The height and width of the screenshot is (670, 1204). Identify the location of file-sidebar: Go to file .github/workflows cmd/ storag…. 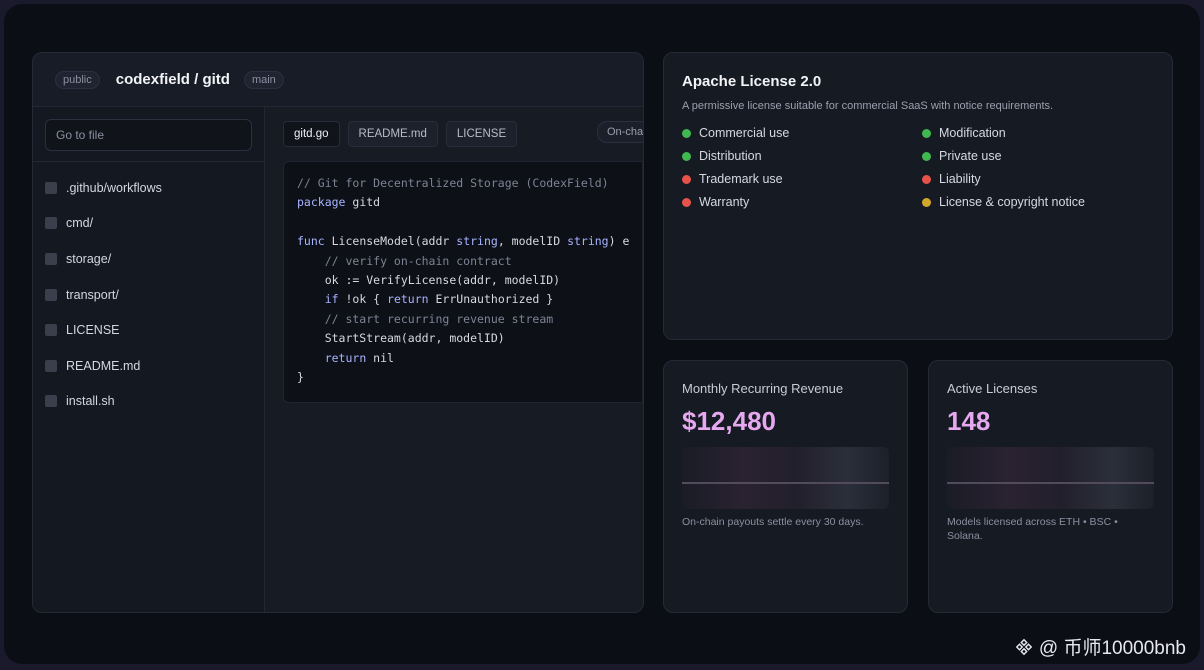
(149, 359).